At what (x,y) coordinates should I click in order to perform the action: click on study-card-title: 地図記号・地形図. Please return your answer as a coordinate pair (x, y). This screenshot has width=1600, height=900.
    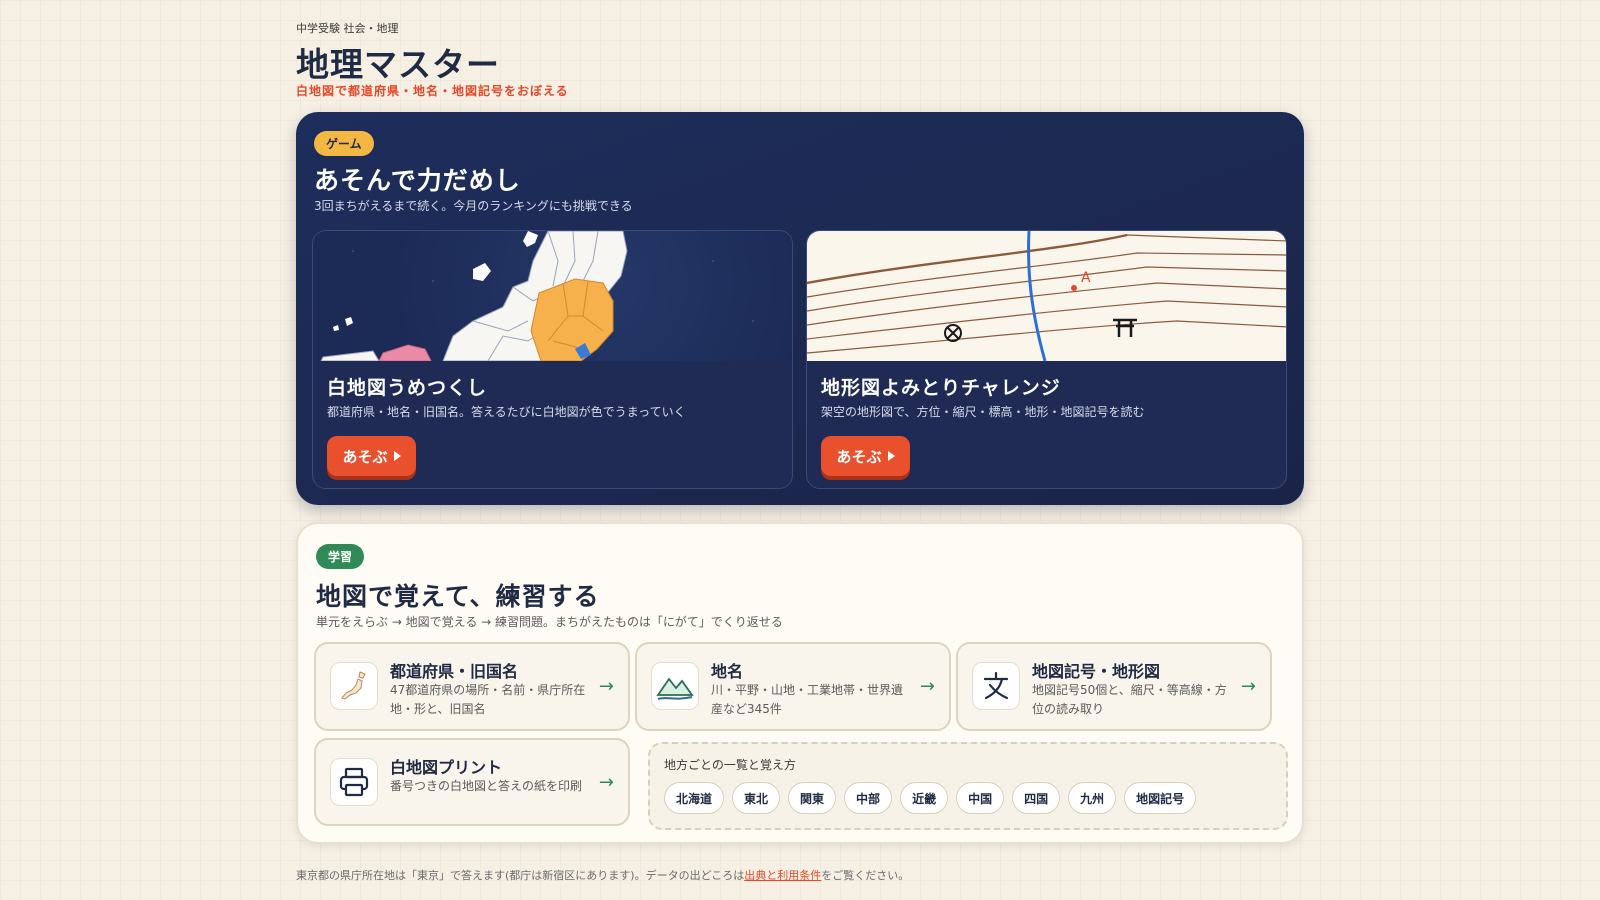
    Looking at the image, I should click on (1096, 671).